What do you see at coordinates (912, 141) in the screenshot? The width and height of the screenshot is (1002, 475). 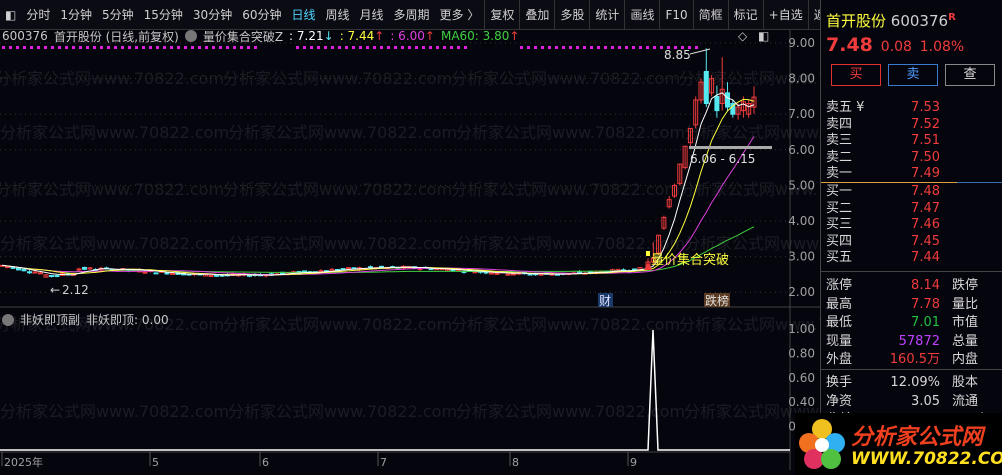 I see `orderbook-row: 卖三 7.51` at bounding box center [912, 141].